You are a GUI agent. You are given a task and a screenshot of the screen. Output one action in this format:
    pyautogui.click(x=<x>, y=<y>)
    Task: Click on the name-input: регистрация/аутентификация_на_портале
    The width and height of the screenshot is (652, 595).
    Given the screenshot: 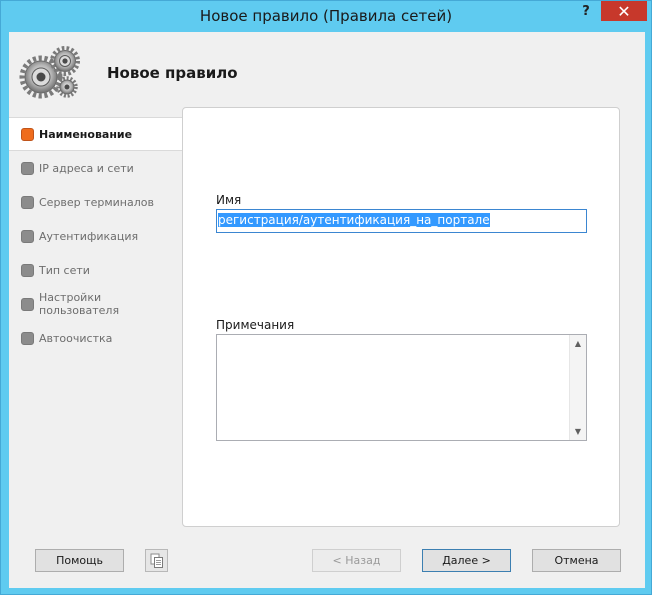 What is the action you would take?
    pyautogui.click(x=401, y=221)
    